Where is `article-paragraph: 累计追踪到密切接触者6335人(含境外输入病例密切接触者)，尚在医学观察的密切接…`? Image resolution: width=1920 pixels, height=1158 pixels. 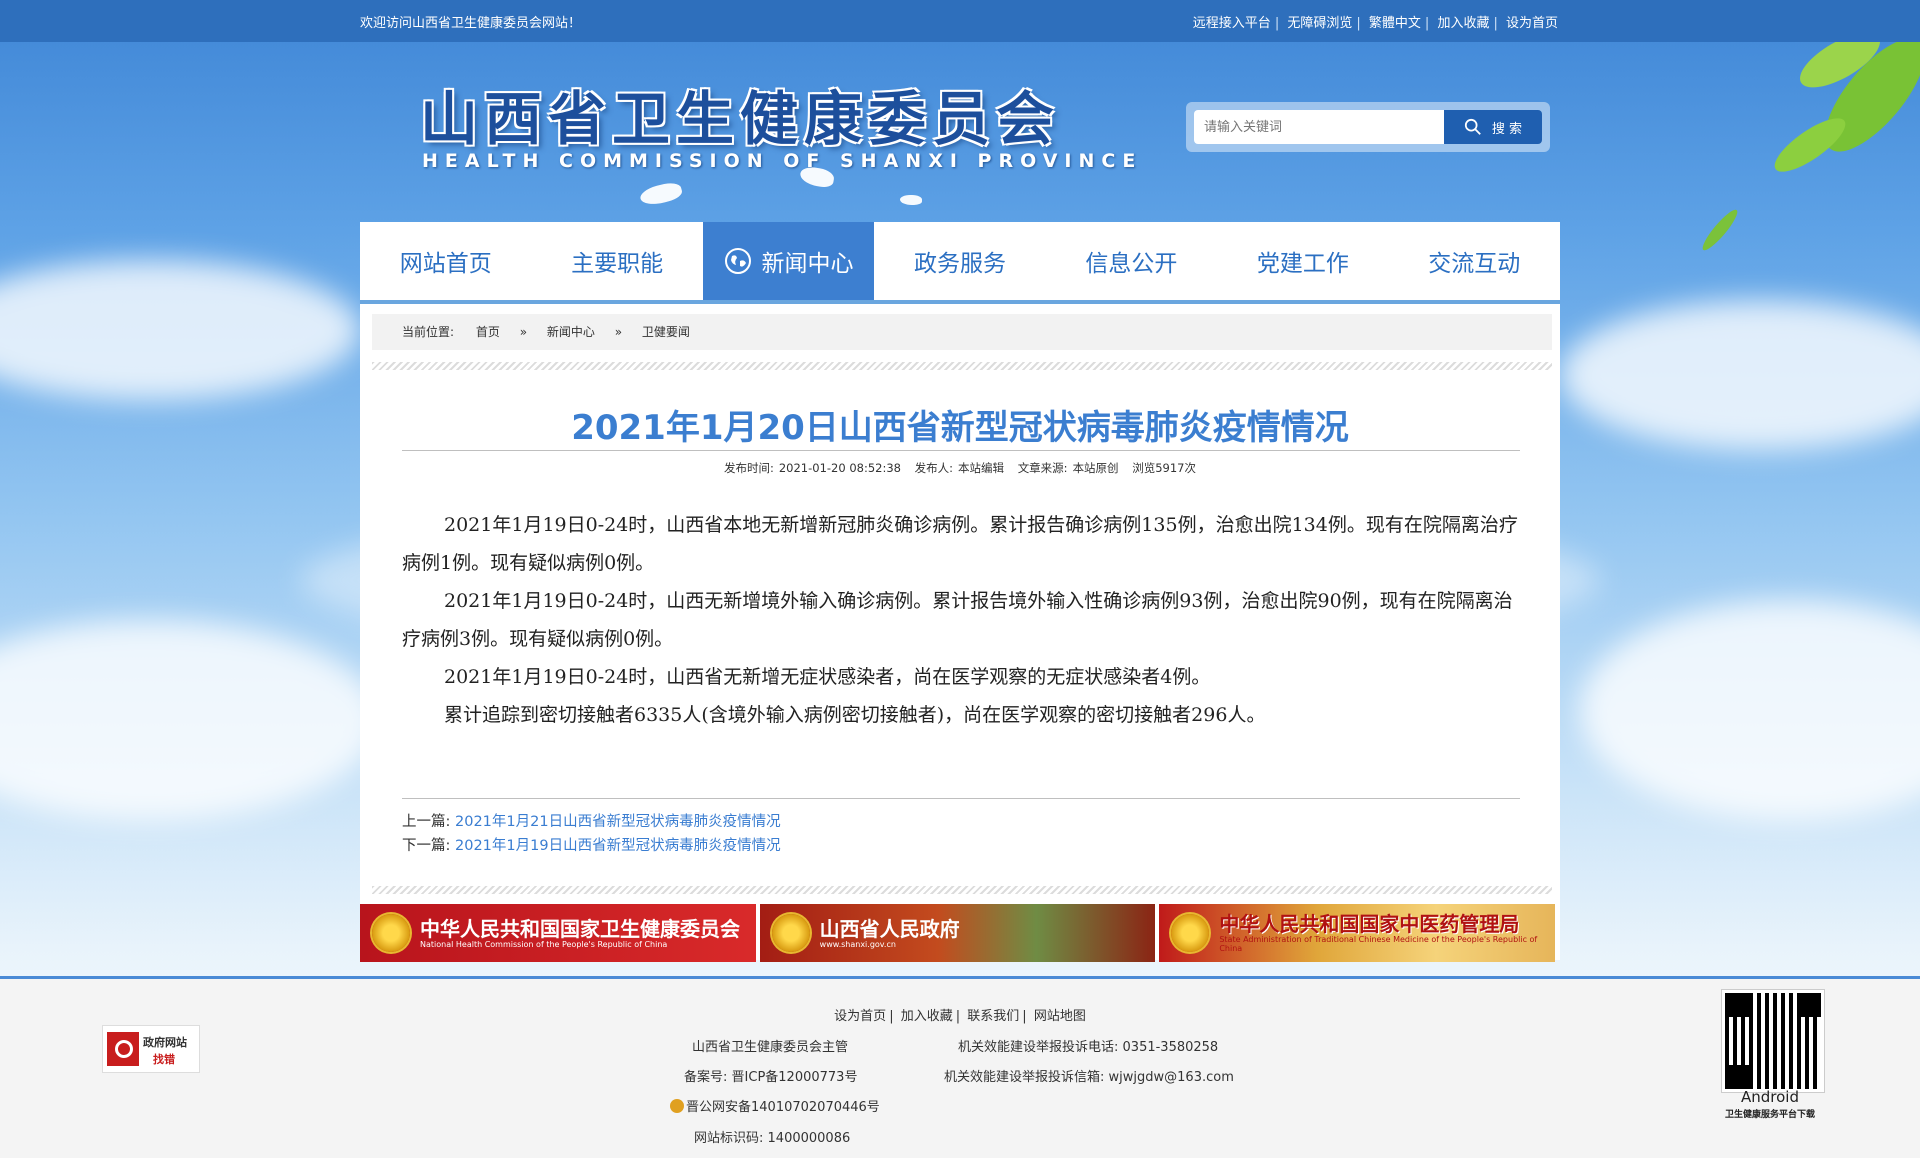
article-paragraph: 累计追踪到密切接触者6335人(含境外输入病例密切接触者)，尚在医学观察的密切接… is located at coordinates (855, 715).